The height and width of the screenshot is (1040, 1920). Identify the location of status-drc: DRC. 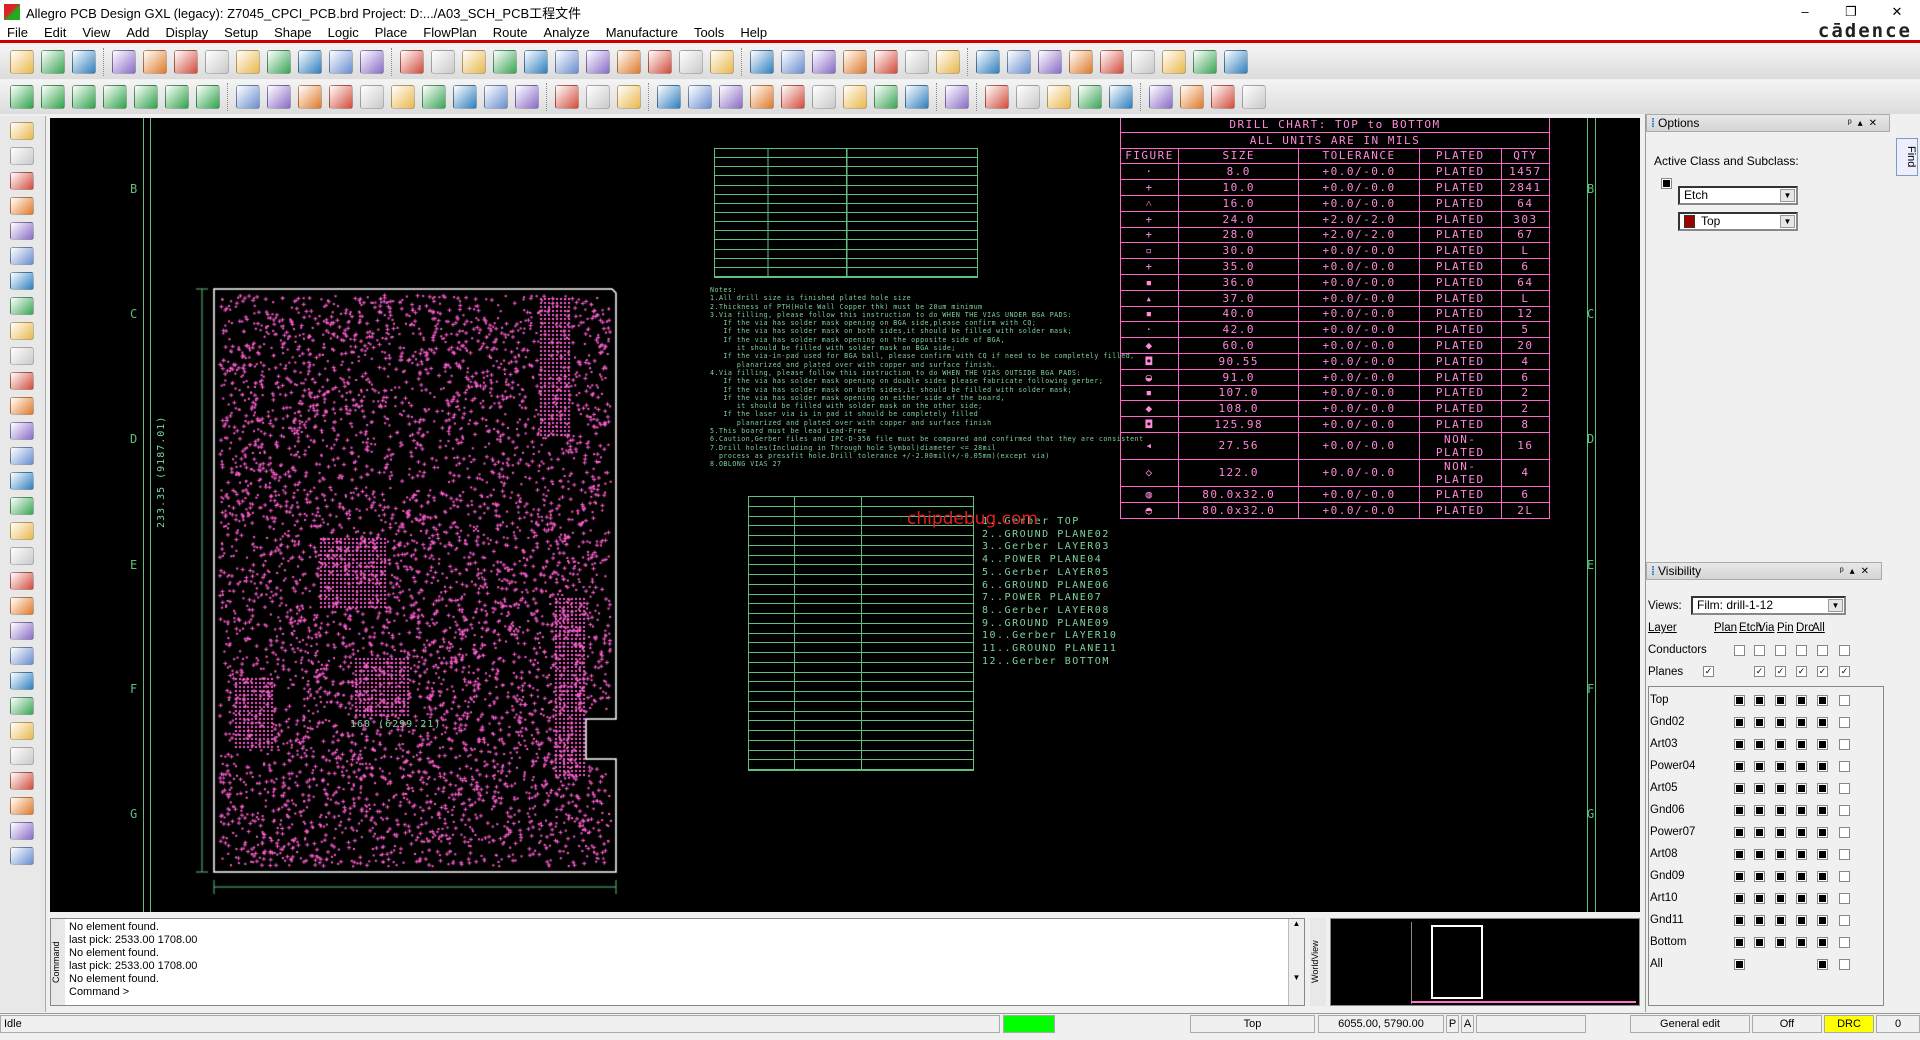
(1849, 1024).